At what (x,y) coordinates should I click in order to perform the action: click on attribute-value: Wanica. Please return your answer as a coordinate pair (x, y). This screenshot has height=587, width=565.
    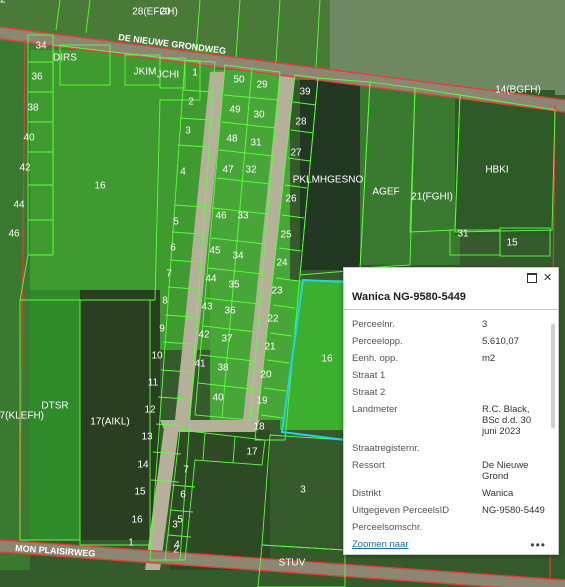
    Looking at the image, I should click on (498, 493).